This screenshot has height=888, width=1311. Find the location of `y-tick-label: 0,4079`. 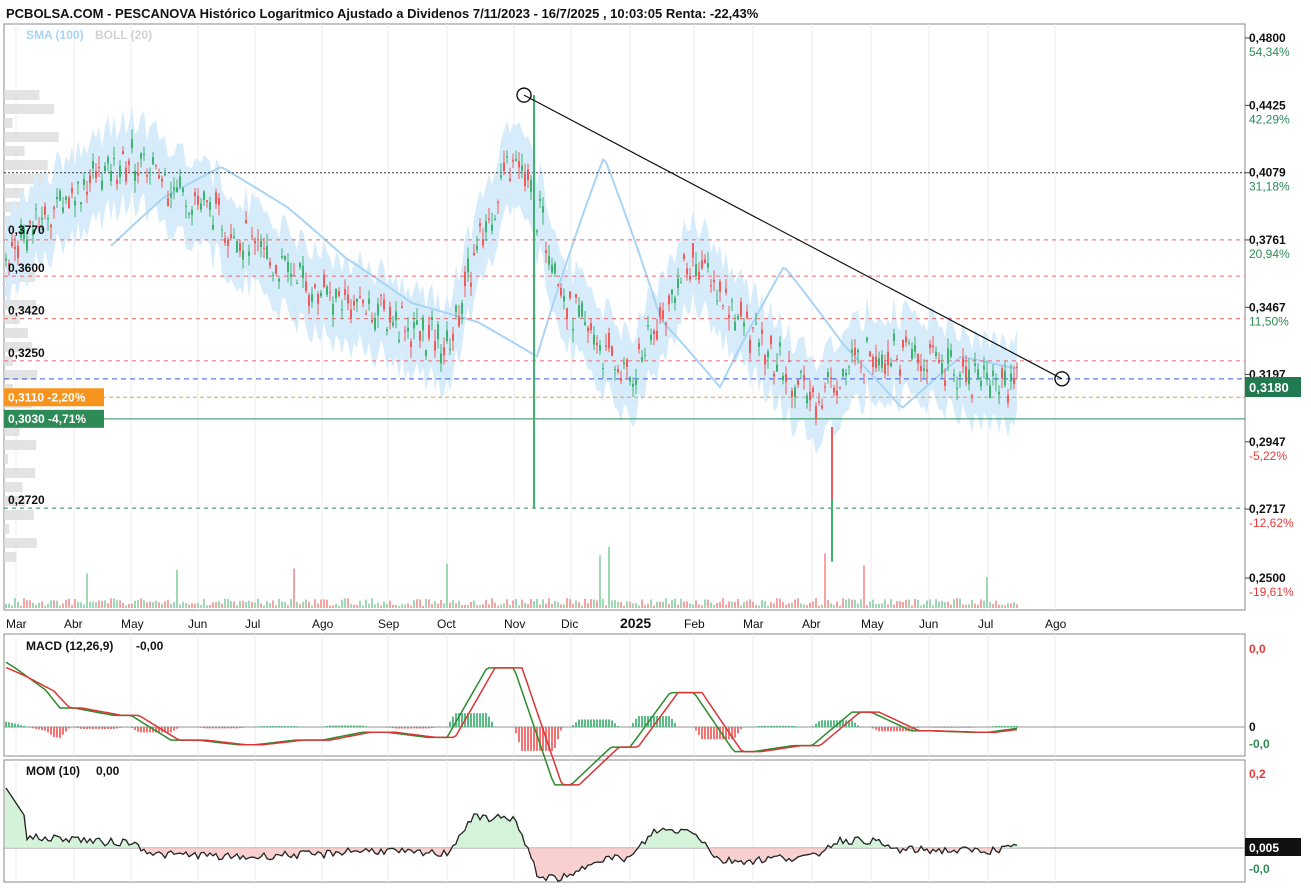

y-tick-label: 0,4079 is located at coordinates (1267, 173).